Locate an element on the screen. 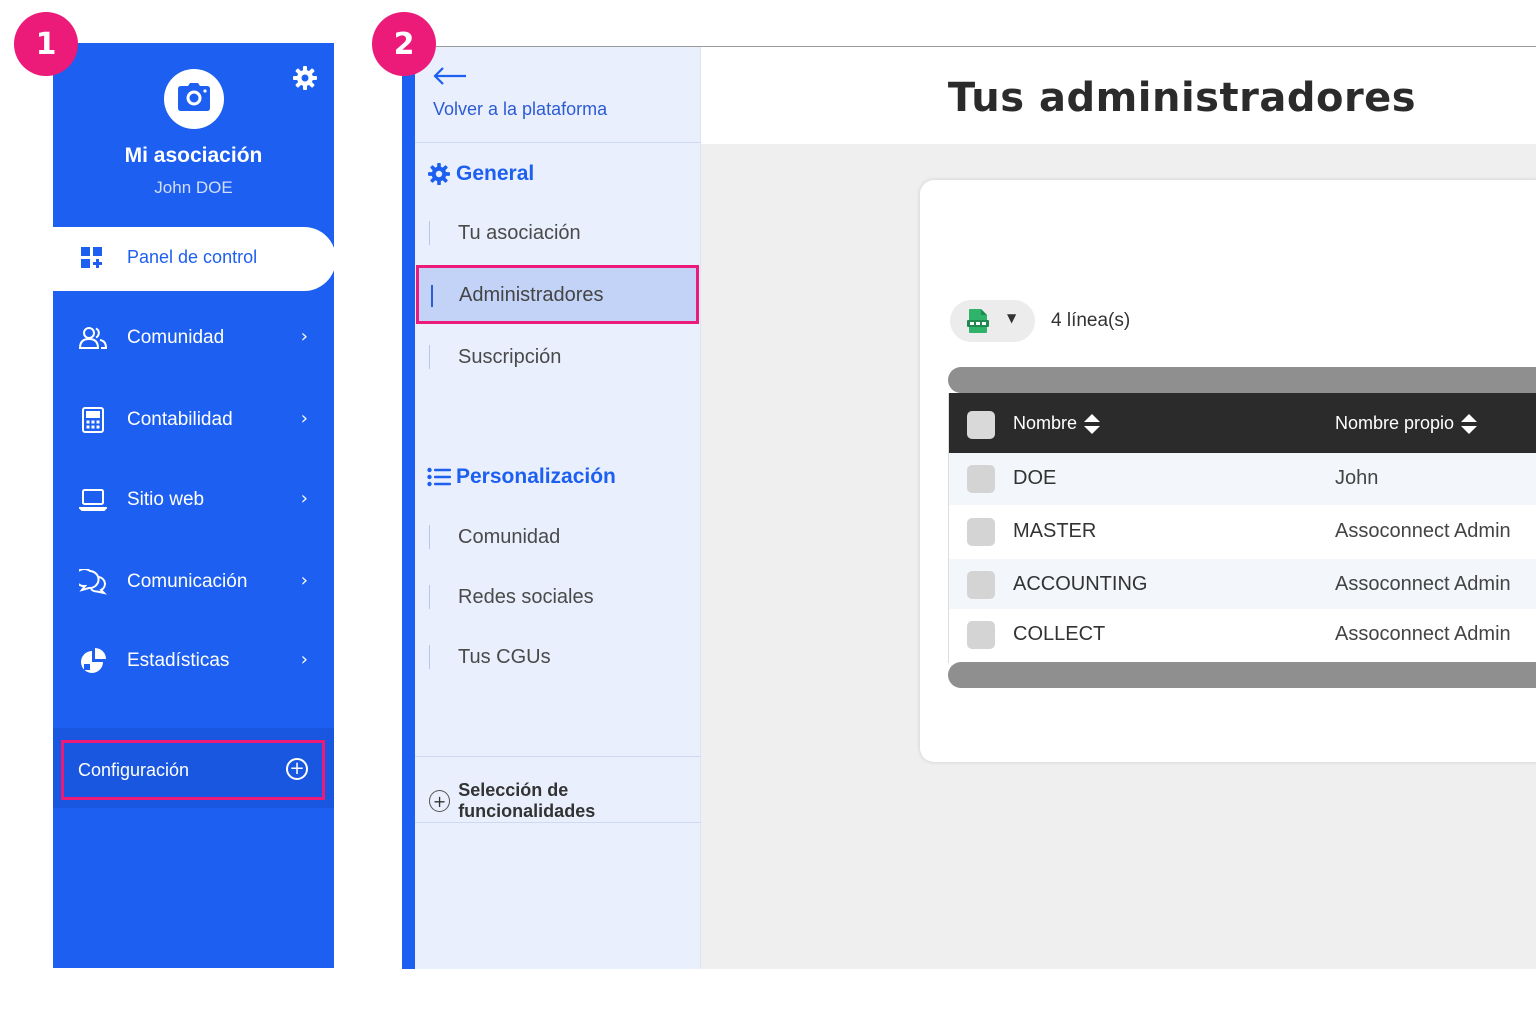  sidebar-item-website: Sitio web › is located at coordinates (193, 500).